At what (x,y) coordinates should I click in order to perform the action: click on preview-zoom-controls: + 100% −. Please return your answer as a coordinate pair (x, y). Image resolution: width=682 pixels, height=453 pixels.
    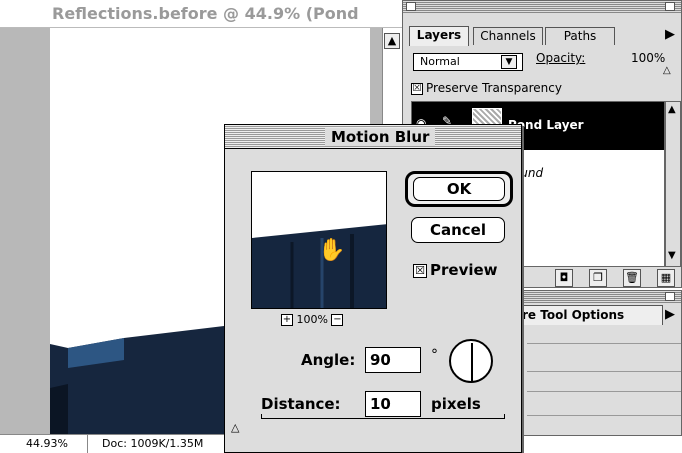
    Looking at the image, I should click on (312, 319).